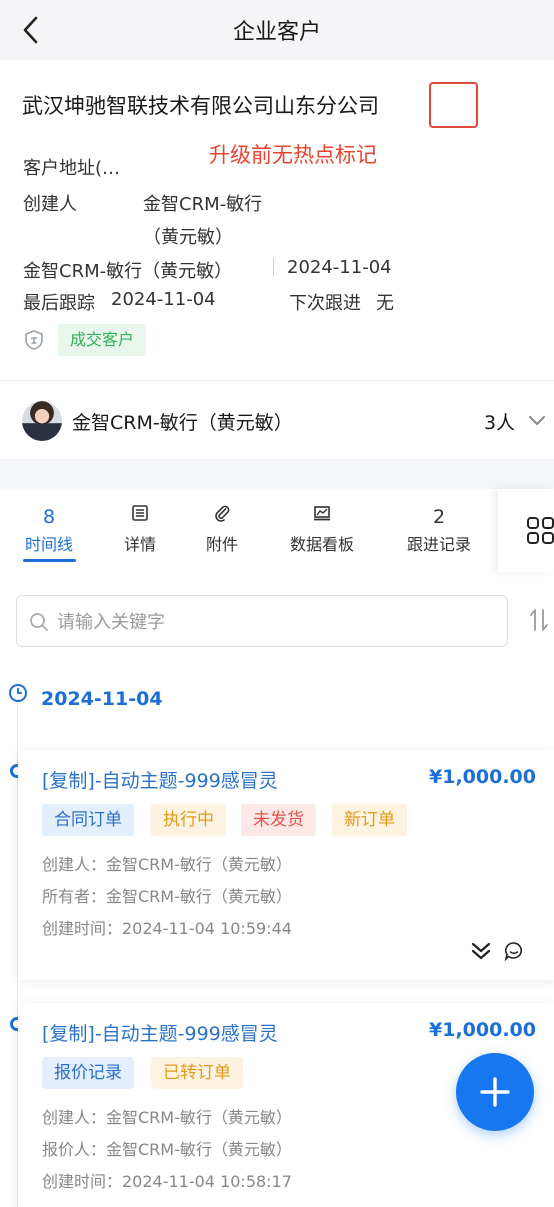 This screenshot has width=554, height=1207. I want to click on page-title: 企业客户, so click(276, 32).